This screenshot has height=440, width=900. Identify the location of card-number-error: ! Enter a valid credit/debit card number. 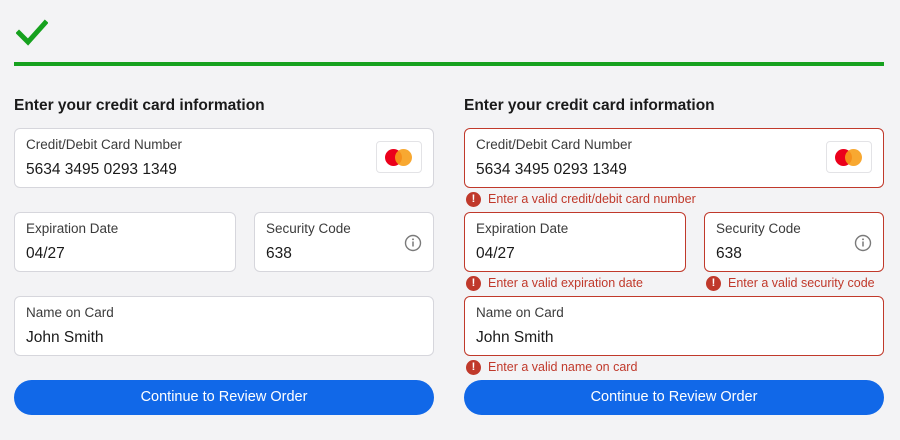
(580, 199).